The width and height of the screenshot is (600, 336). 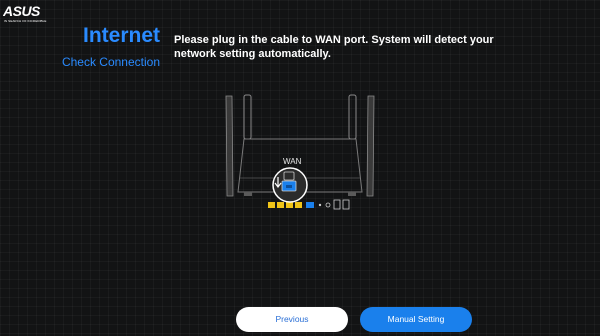 What do you see at coordinates (229, 146) in the screenshot?
I see `front-left-antenna` at bounding box center [229, 146].